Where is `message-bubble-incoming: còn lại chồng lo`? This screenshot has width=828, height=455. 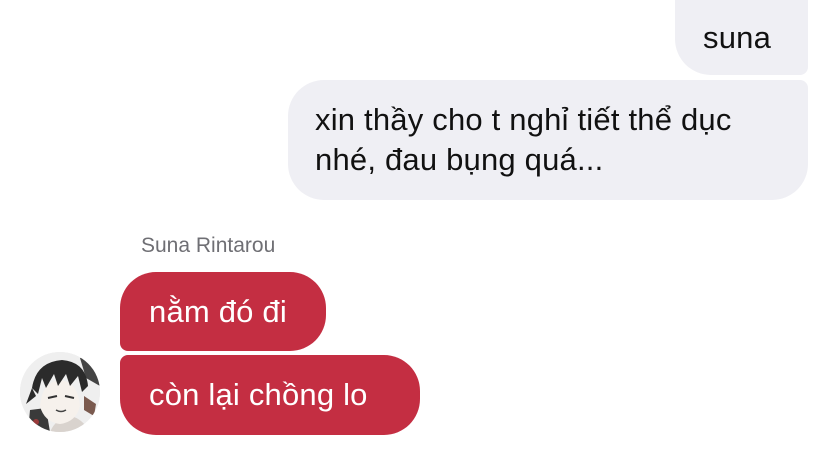
message-bubble-incoming: còn lại chồng lo is located at coordinates (270, 395).